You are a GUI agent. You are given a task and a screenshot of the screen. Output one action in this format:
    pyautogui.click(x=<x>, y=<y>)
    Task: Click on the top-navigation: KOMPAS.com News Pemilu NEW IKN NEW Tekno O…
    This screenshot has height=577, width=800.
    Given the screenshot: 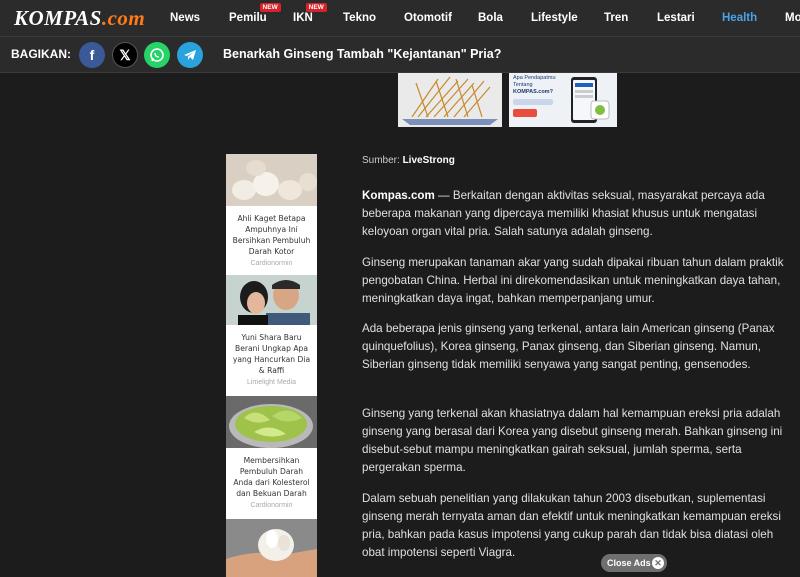 What is the action you would take?
    pyautogui.click(x=400, y=18)
    